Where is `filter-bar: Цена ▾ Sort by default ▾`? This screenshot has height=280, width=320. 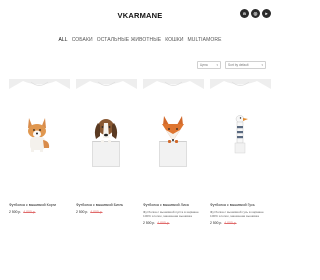 filter-bar: Цена ▾ Sort by default ▾ is located at coordinates (231, 65).